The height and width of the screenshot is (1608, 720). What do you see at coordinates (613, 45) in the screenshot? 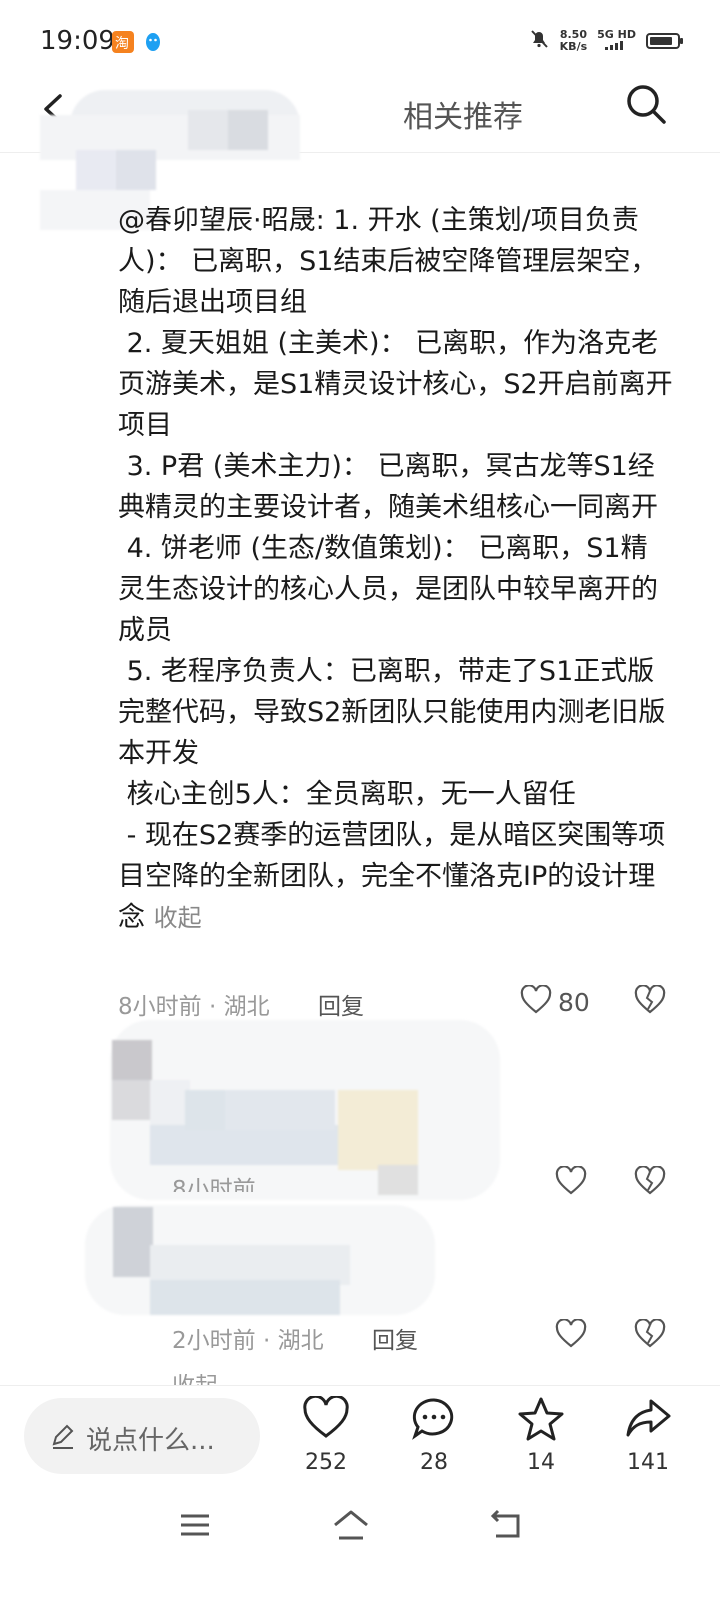
I see `signal-icon` at bounding box center [613, 45].